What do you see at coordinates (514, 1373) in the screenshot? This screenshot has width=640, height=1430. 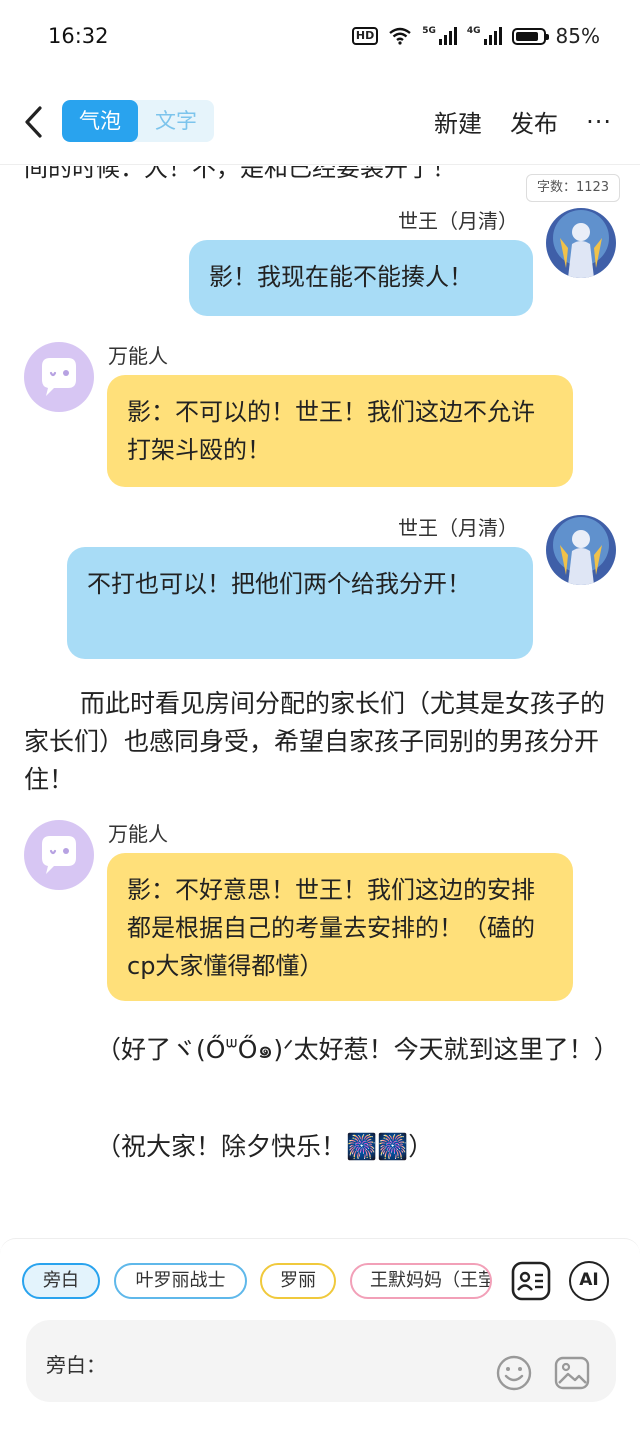 I see `emoji-icon` at bounding box center [514, 1373].